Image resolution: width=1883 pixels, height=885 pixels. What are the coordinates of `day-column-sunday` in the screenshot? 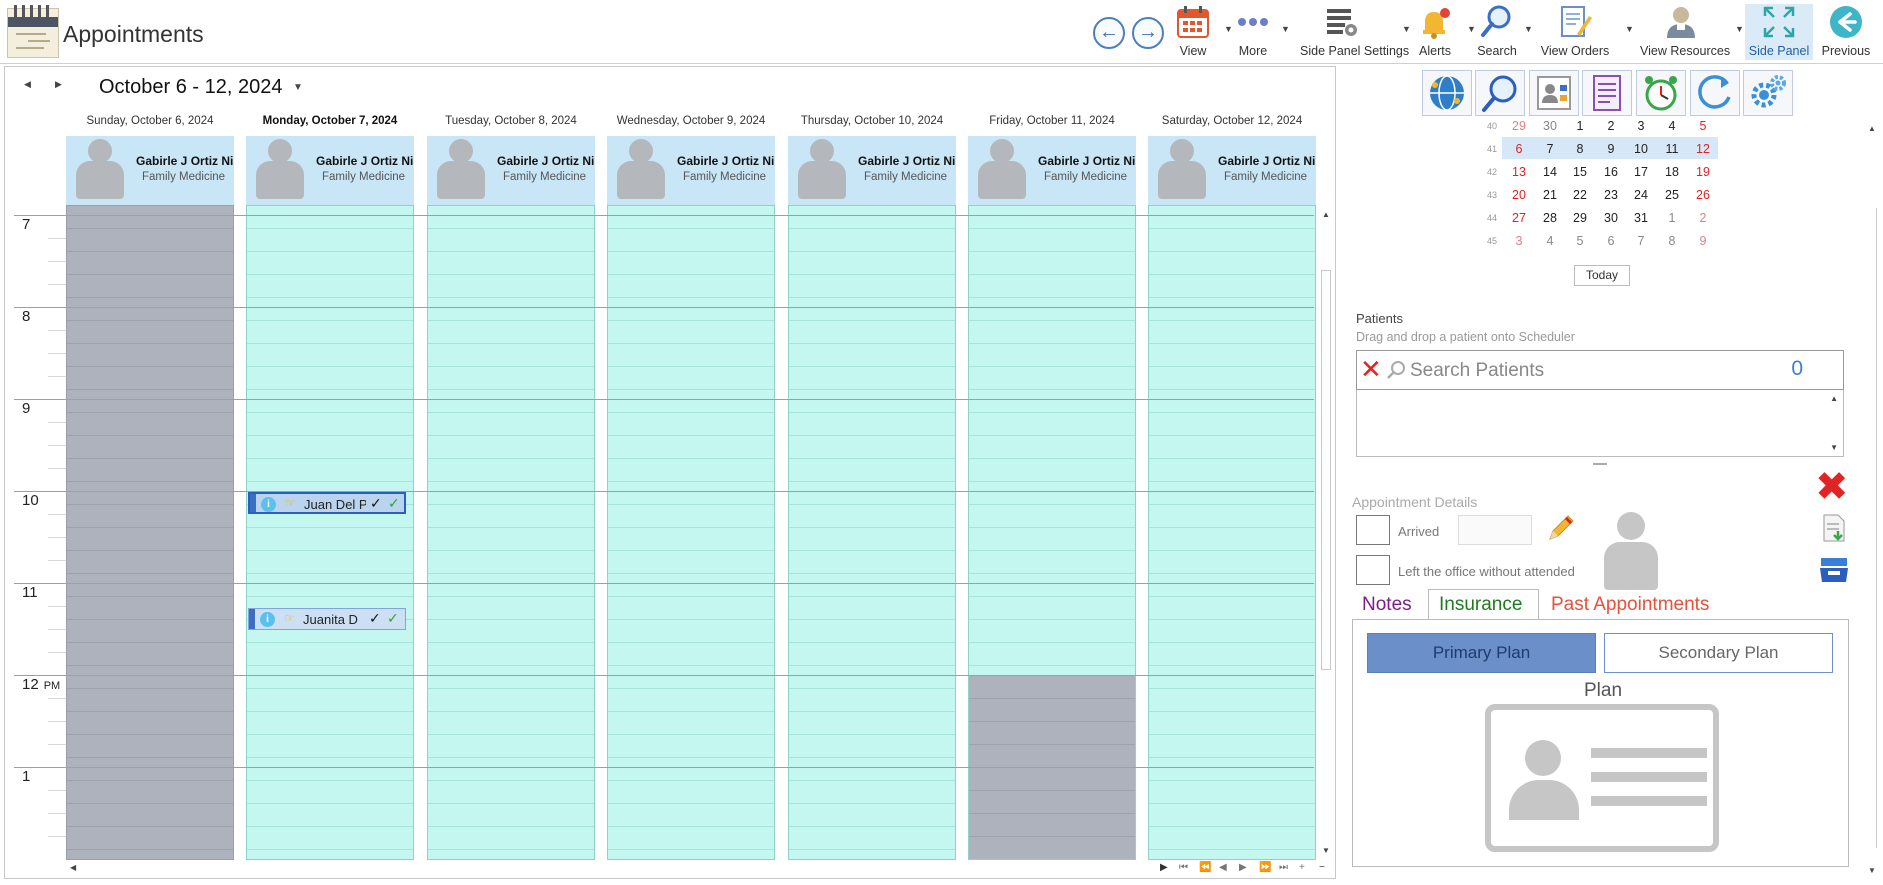 It's located at (150, 532).